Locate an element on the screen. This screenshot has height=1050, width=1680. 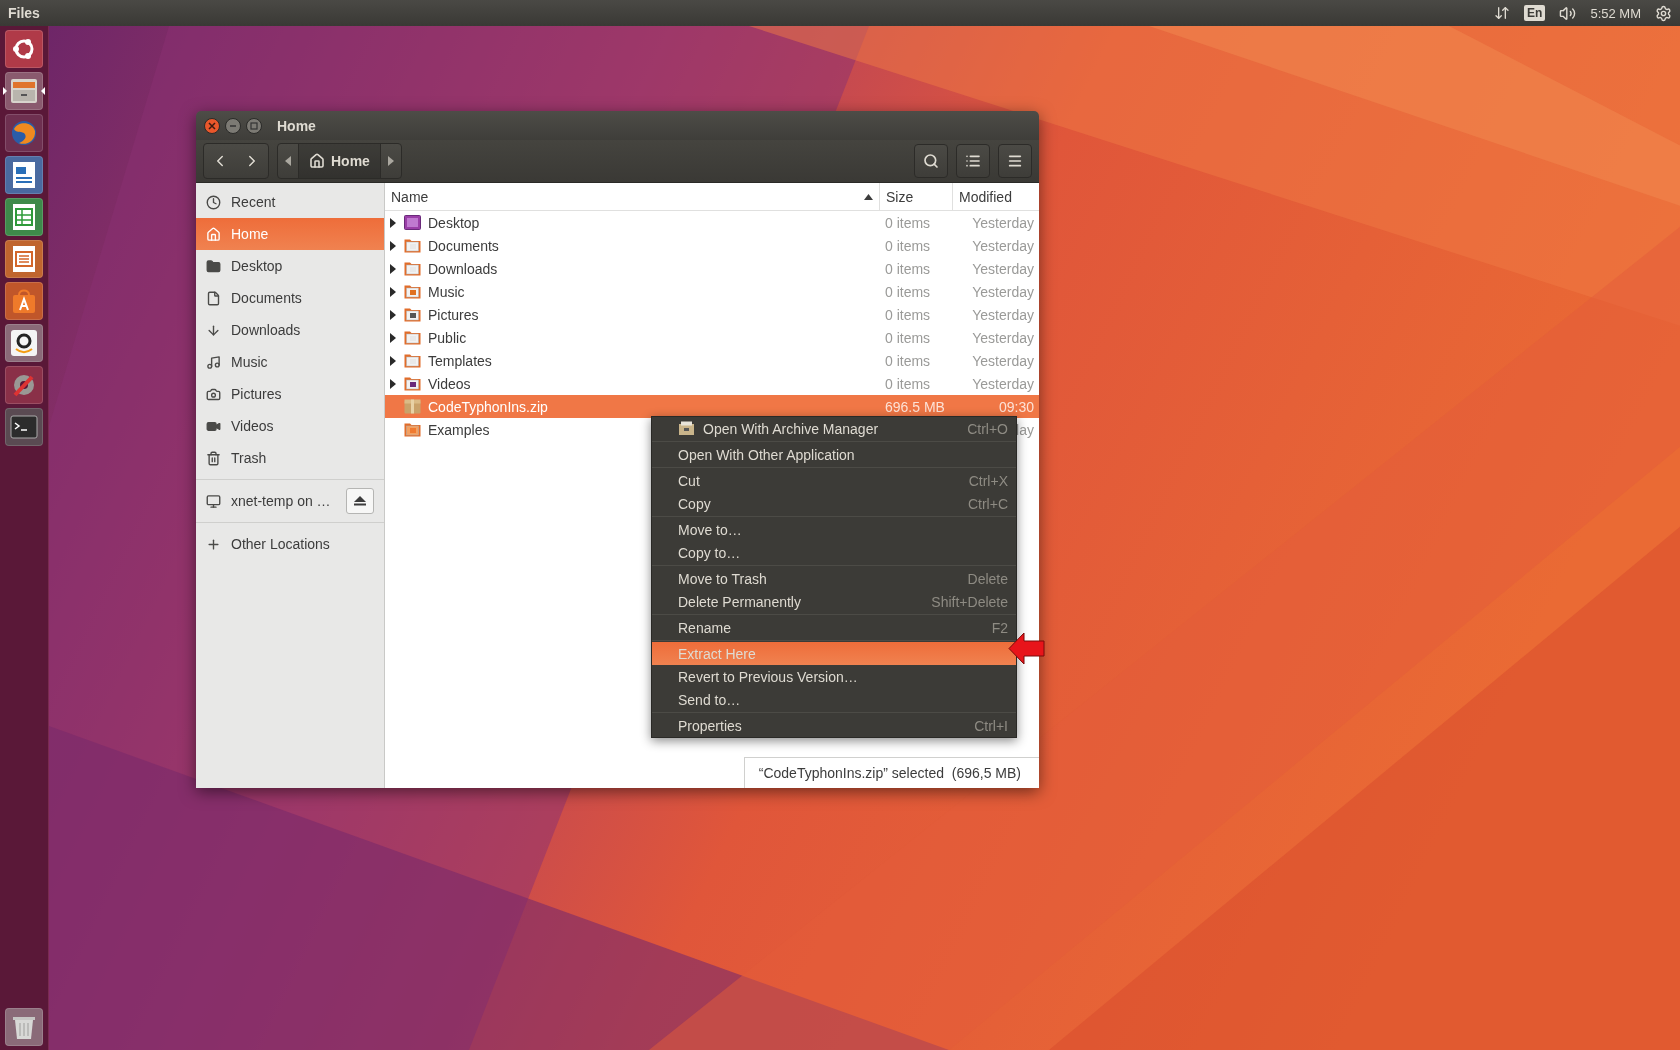
launcher-item is located at coordinates (24, 343).